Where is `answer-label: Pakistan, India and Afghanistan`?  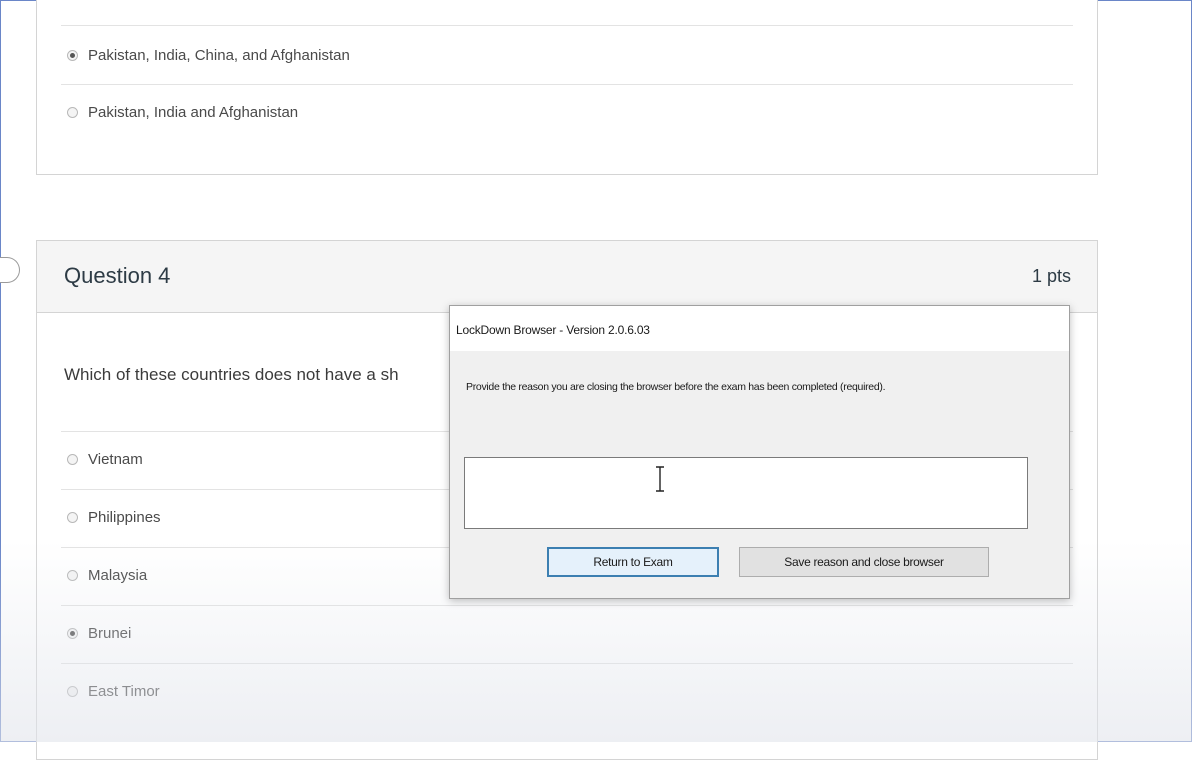
answer-label: Pakistan, India and Afghanistan is located at coordinates (193, 112).